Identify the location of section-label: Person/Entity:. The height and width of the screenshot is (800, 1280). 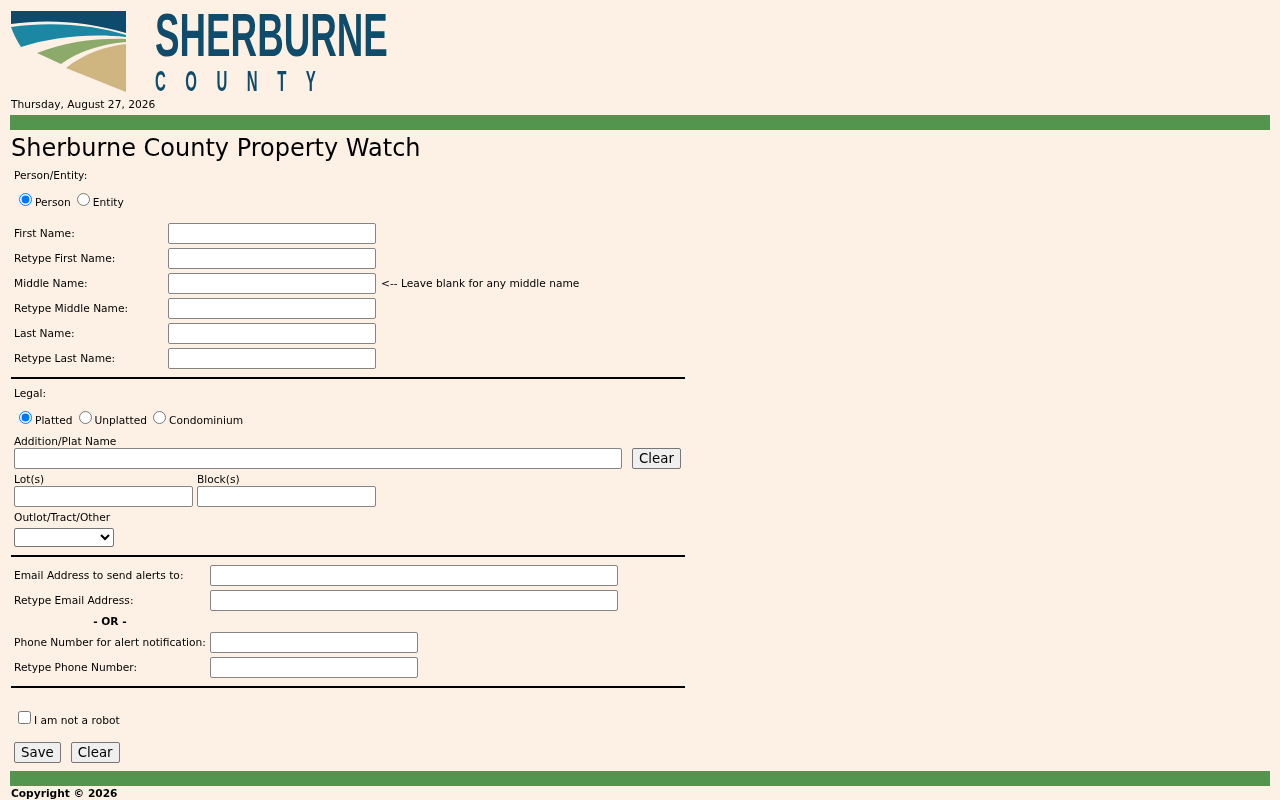
(51, 175).